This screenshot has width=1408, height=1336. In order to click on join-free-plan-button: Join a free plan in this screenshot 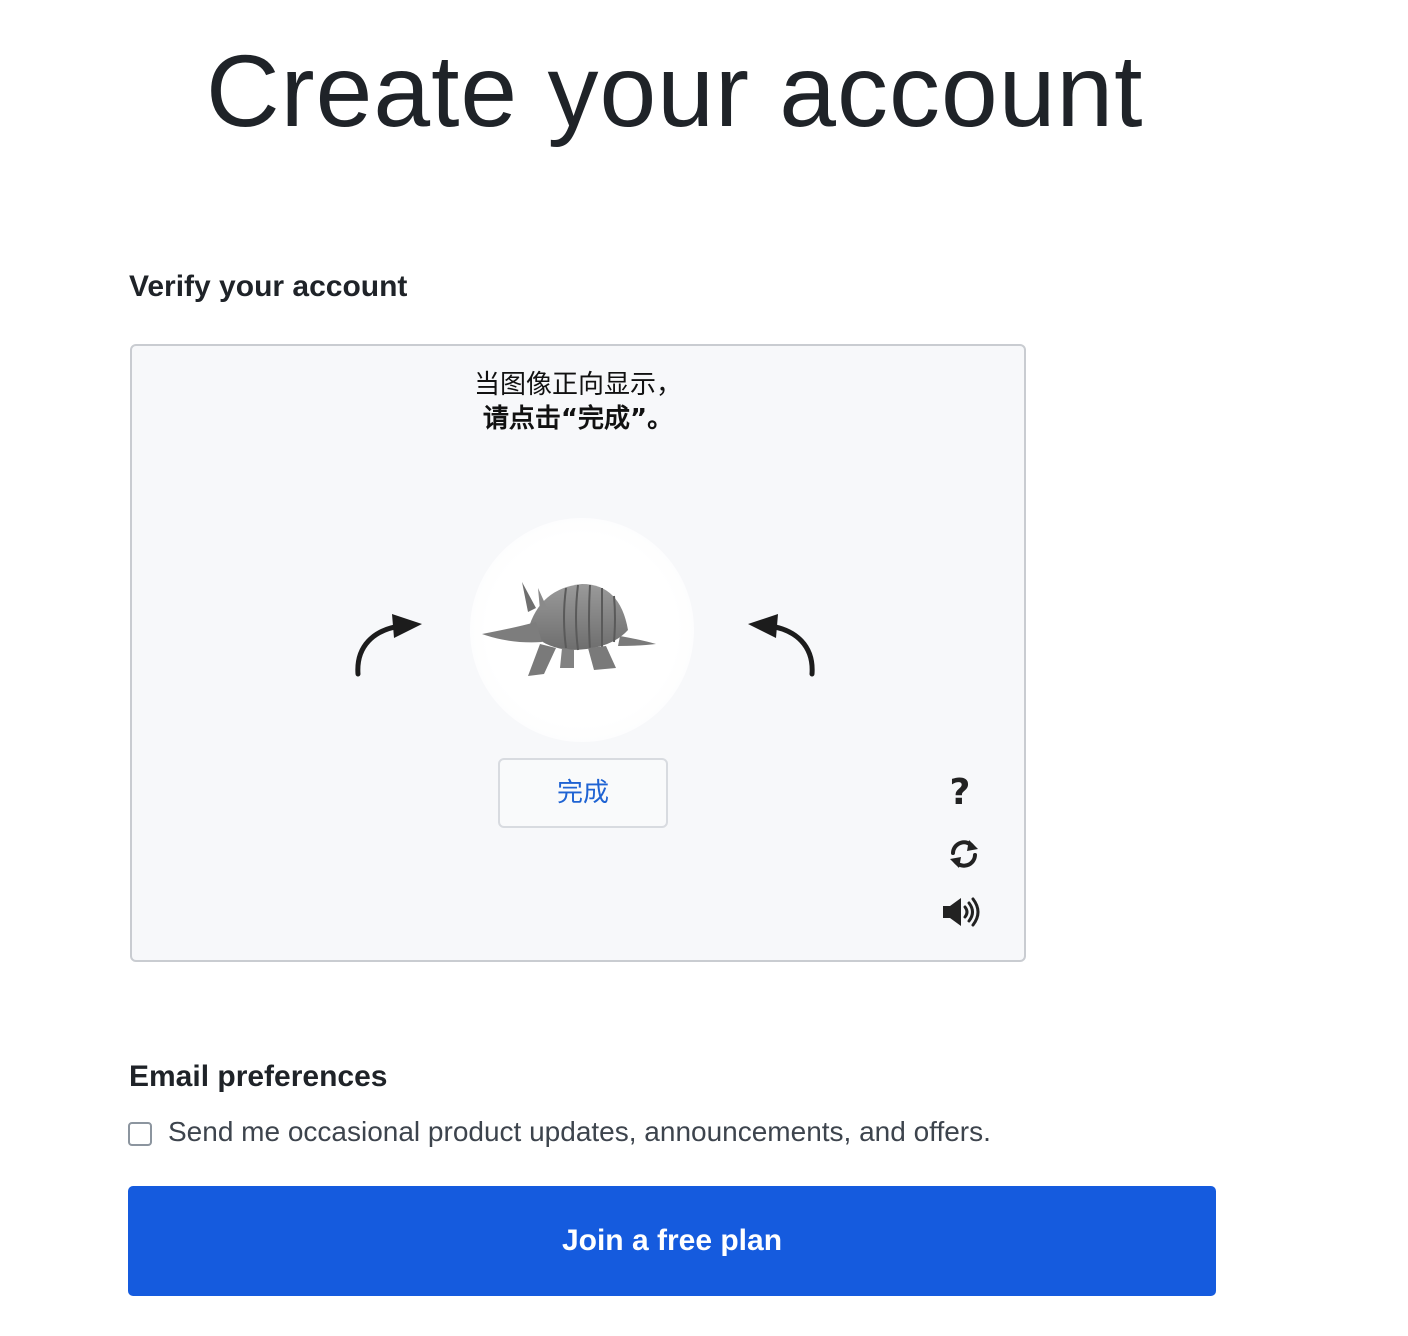, I will do `click(672, 1241)`.